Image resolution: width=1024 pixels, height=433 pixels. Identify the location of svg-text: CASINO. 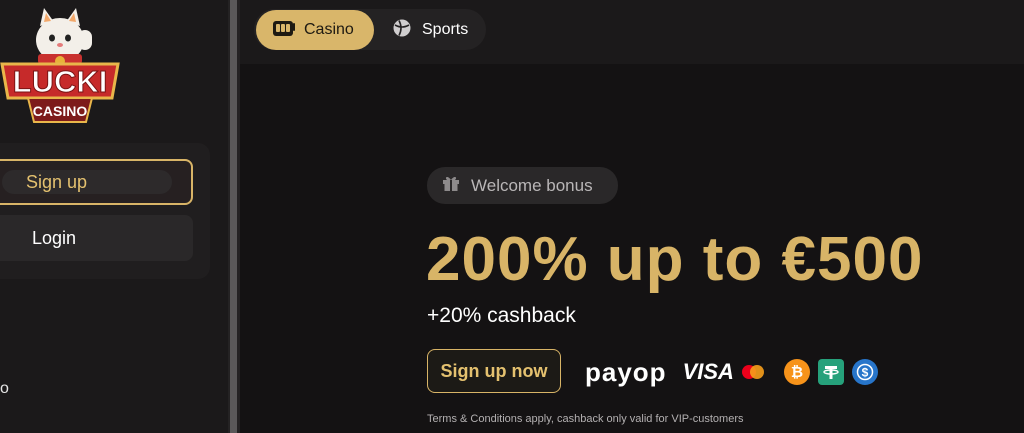
(60, 111).